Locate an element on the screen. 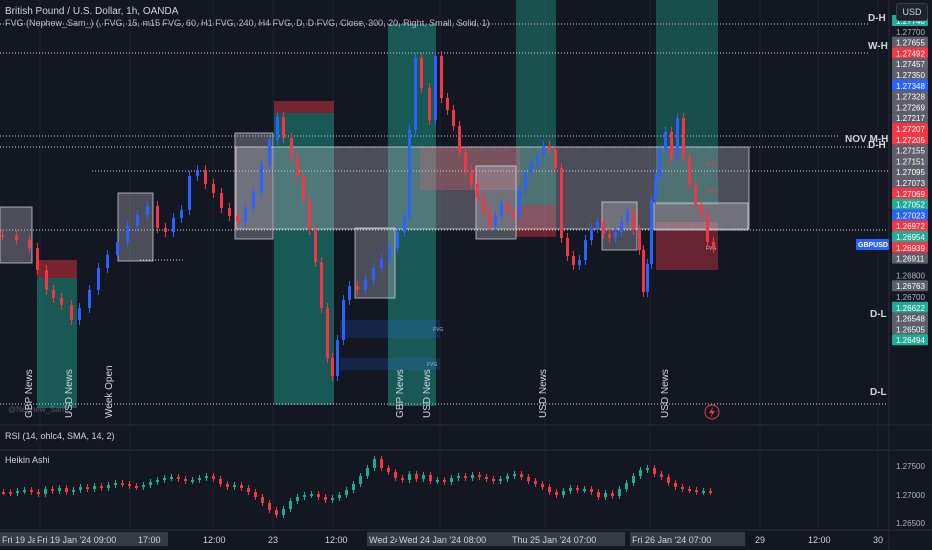 The image size is (932, 550). price-label: 1.27052 is located at coordinates (910, 205).